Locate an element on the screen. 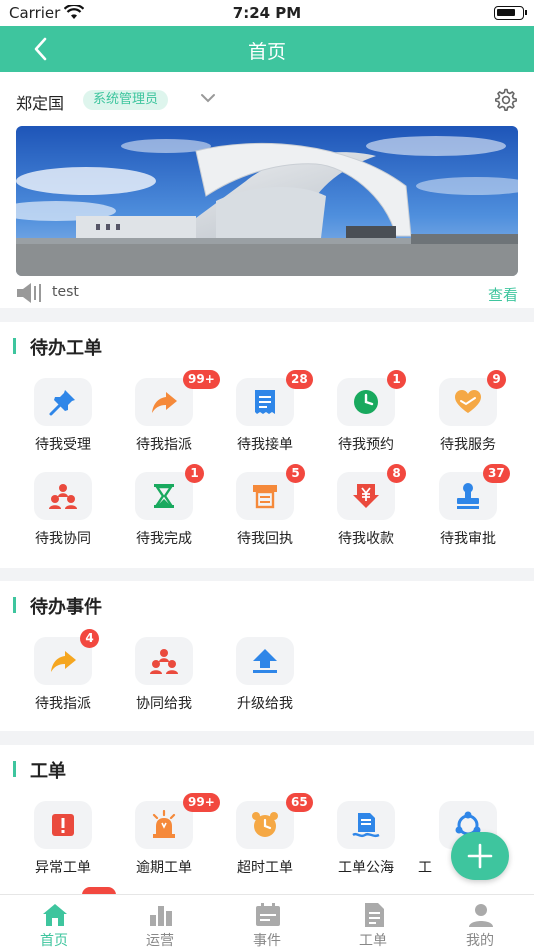 The width and height of the screenshot is (534, 950). printer-icon is located at coordinates (265, 497).